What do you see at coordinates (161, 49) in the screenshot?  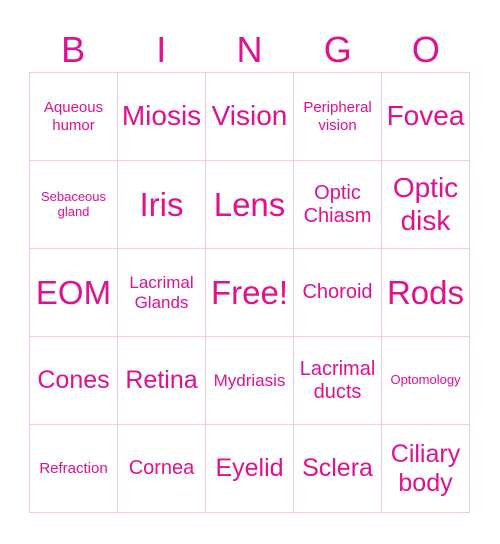 I see `header-letter-i: I` at bounding box center [161, 49].